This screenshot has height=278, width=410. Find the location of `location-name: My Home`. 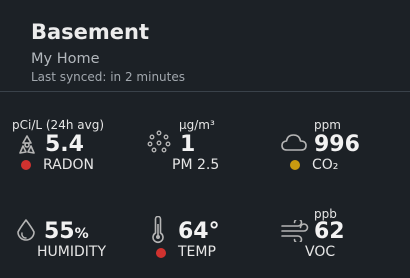

location-name: My Home is located at coordinates (65, 59).